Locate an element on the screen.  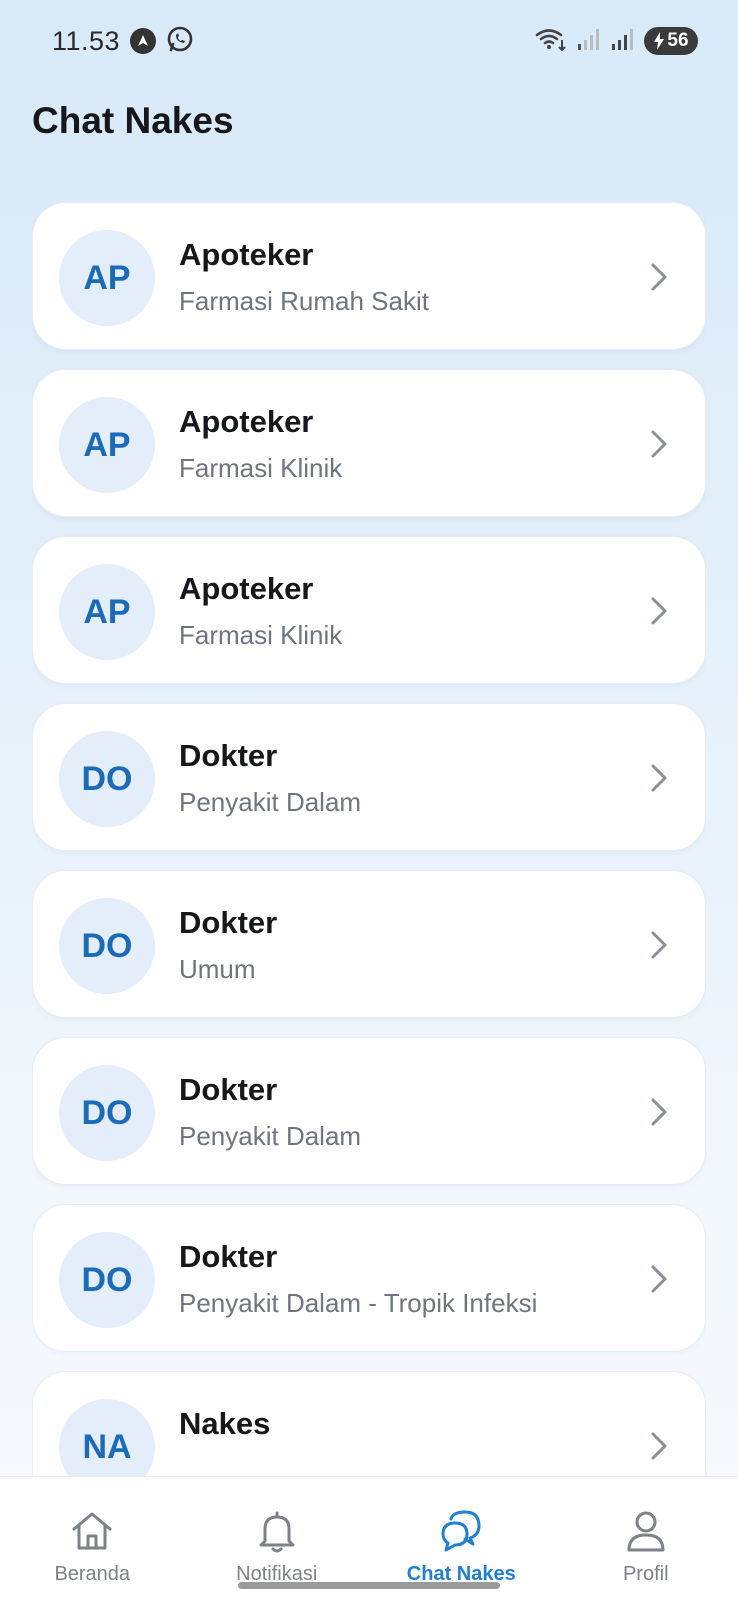
contact-card: DO Dokter Umum is located at coordinates (369, 944).